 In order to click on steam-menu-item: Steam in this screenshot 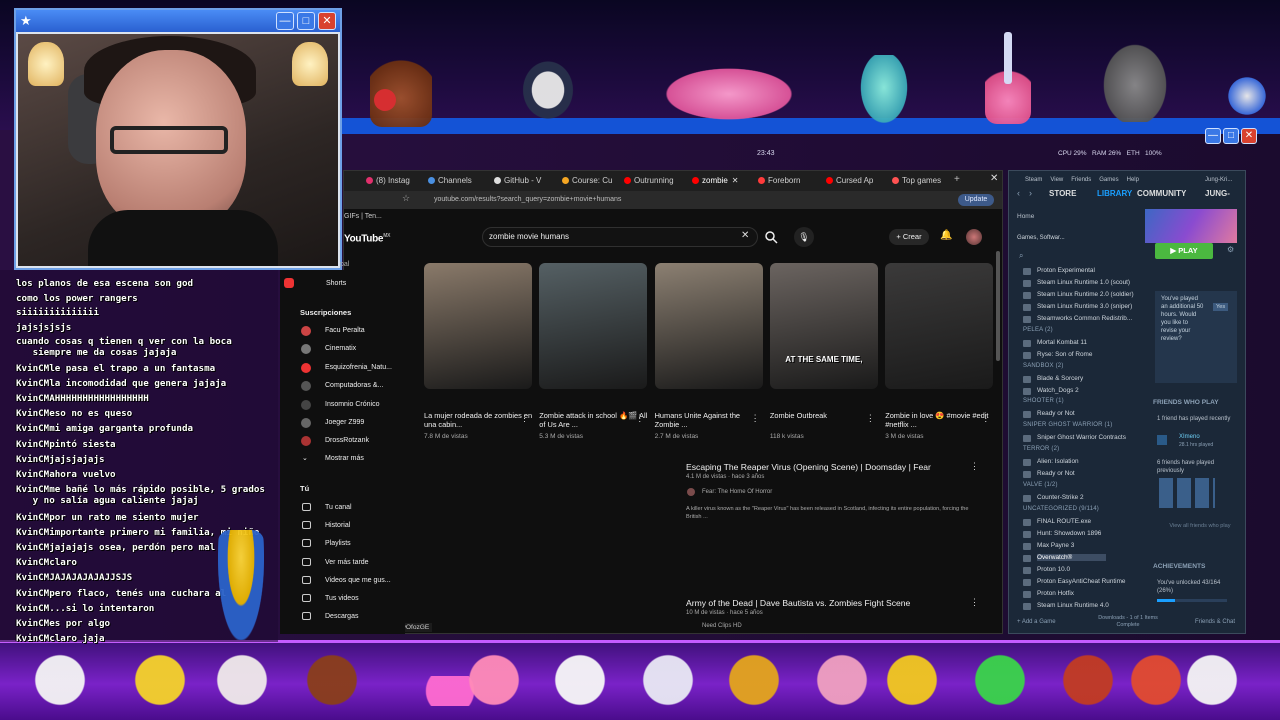, I will do `click(1033, 180)`.